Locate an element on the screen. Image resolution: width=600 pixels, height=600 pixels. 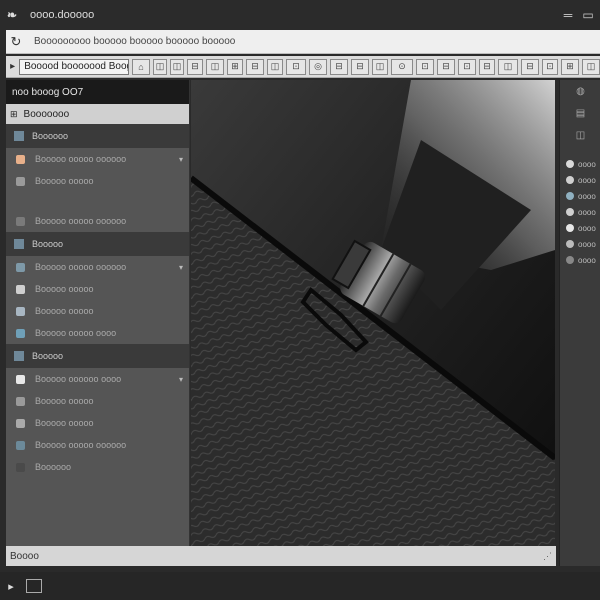
filter-icon: ⊞ is located at coordinates (14, 113).